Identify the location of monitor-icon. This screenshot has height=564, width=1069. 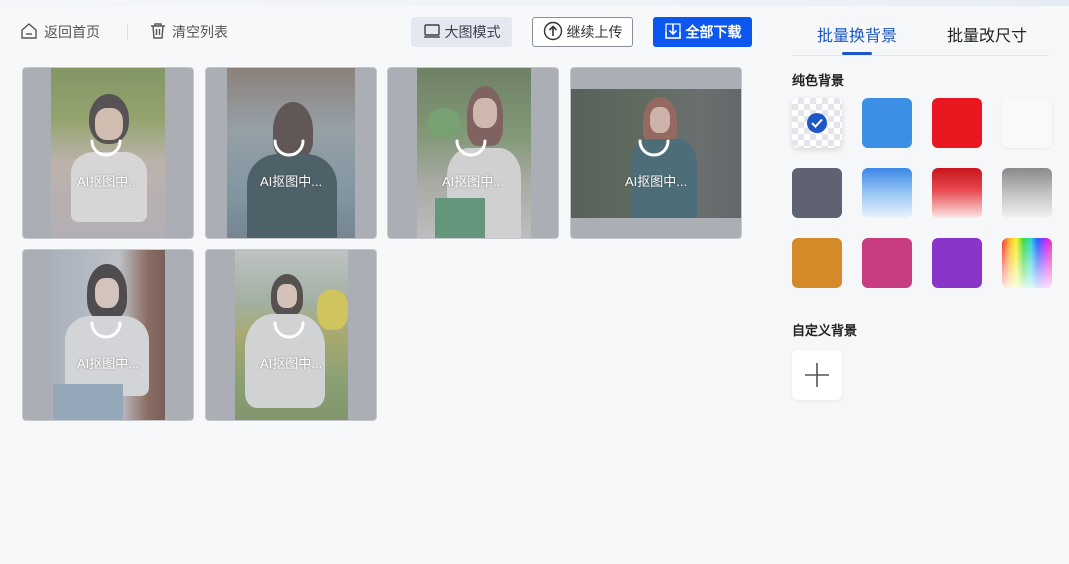
(434, 32).